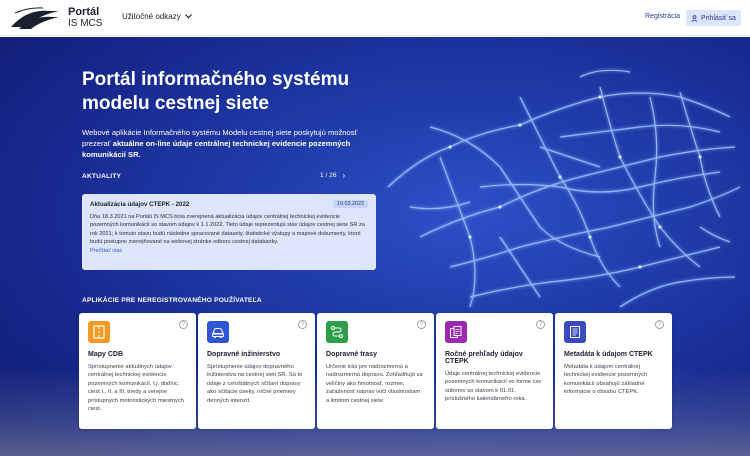 The height and width of the screenshot is (456, 750). I want to click on logo-title: Portál, so click(84, 12).